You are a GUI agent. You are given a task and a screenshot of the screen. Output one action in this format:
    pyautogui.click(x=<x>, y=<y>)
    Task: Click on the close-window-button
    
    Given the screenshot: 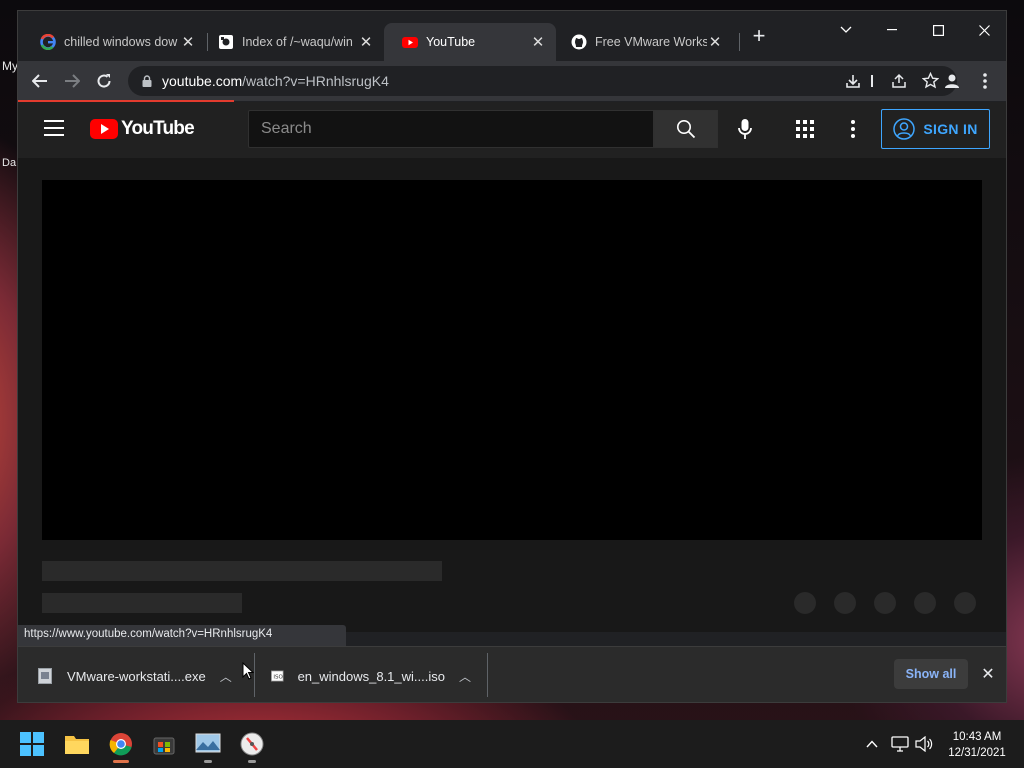 What is the action you would take?
    pyautogui.click(x=983, y=30)
    